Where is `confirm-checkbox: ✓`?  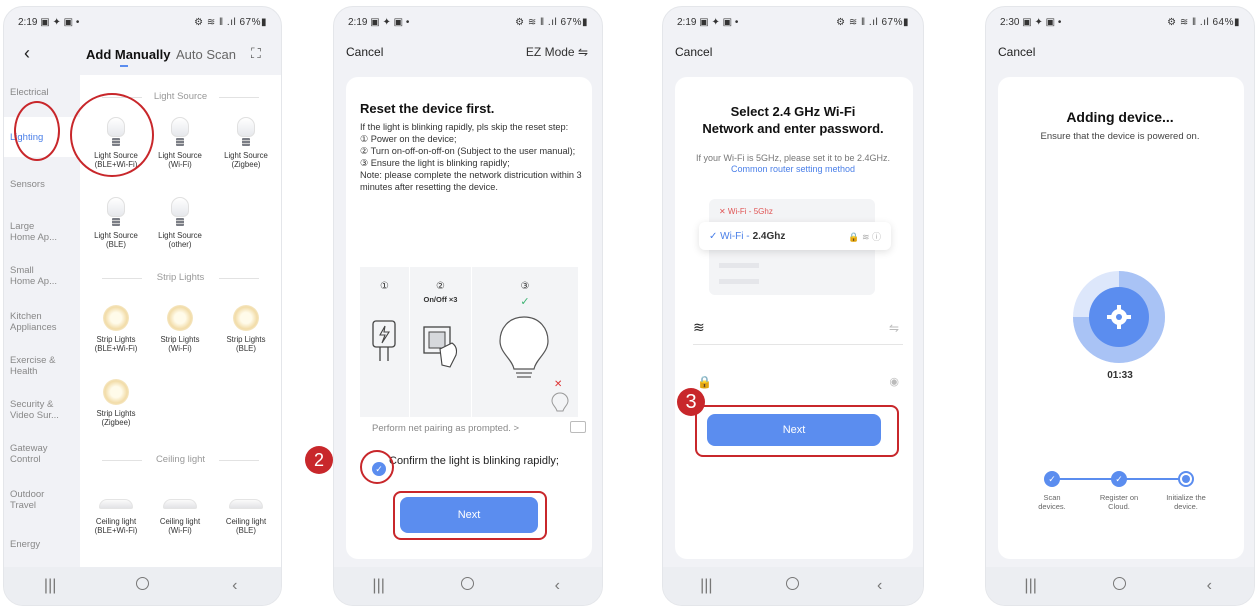
confirm-checkbox: ✓ is located at coordinates (379, 469).